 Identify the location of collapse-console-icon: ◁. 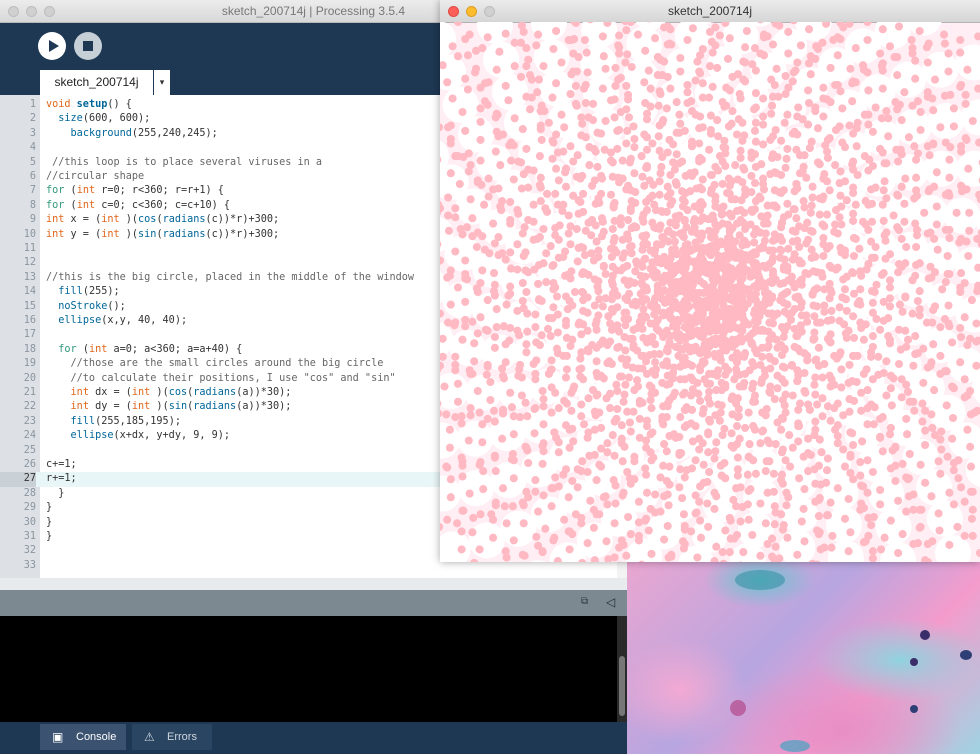
(612, 602).